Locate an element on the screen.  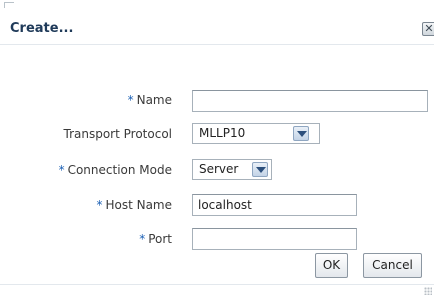
port-input is located at coordinates (274, 239).